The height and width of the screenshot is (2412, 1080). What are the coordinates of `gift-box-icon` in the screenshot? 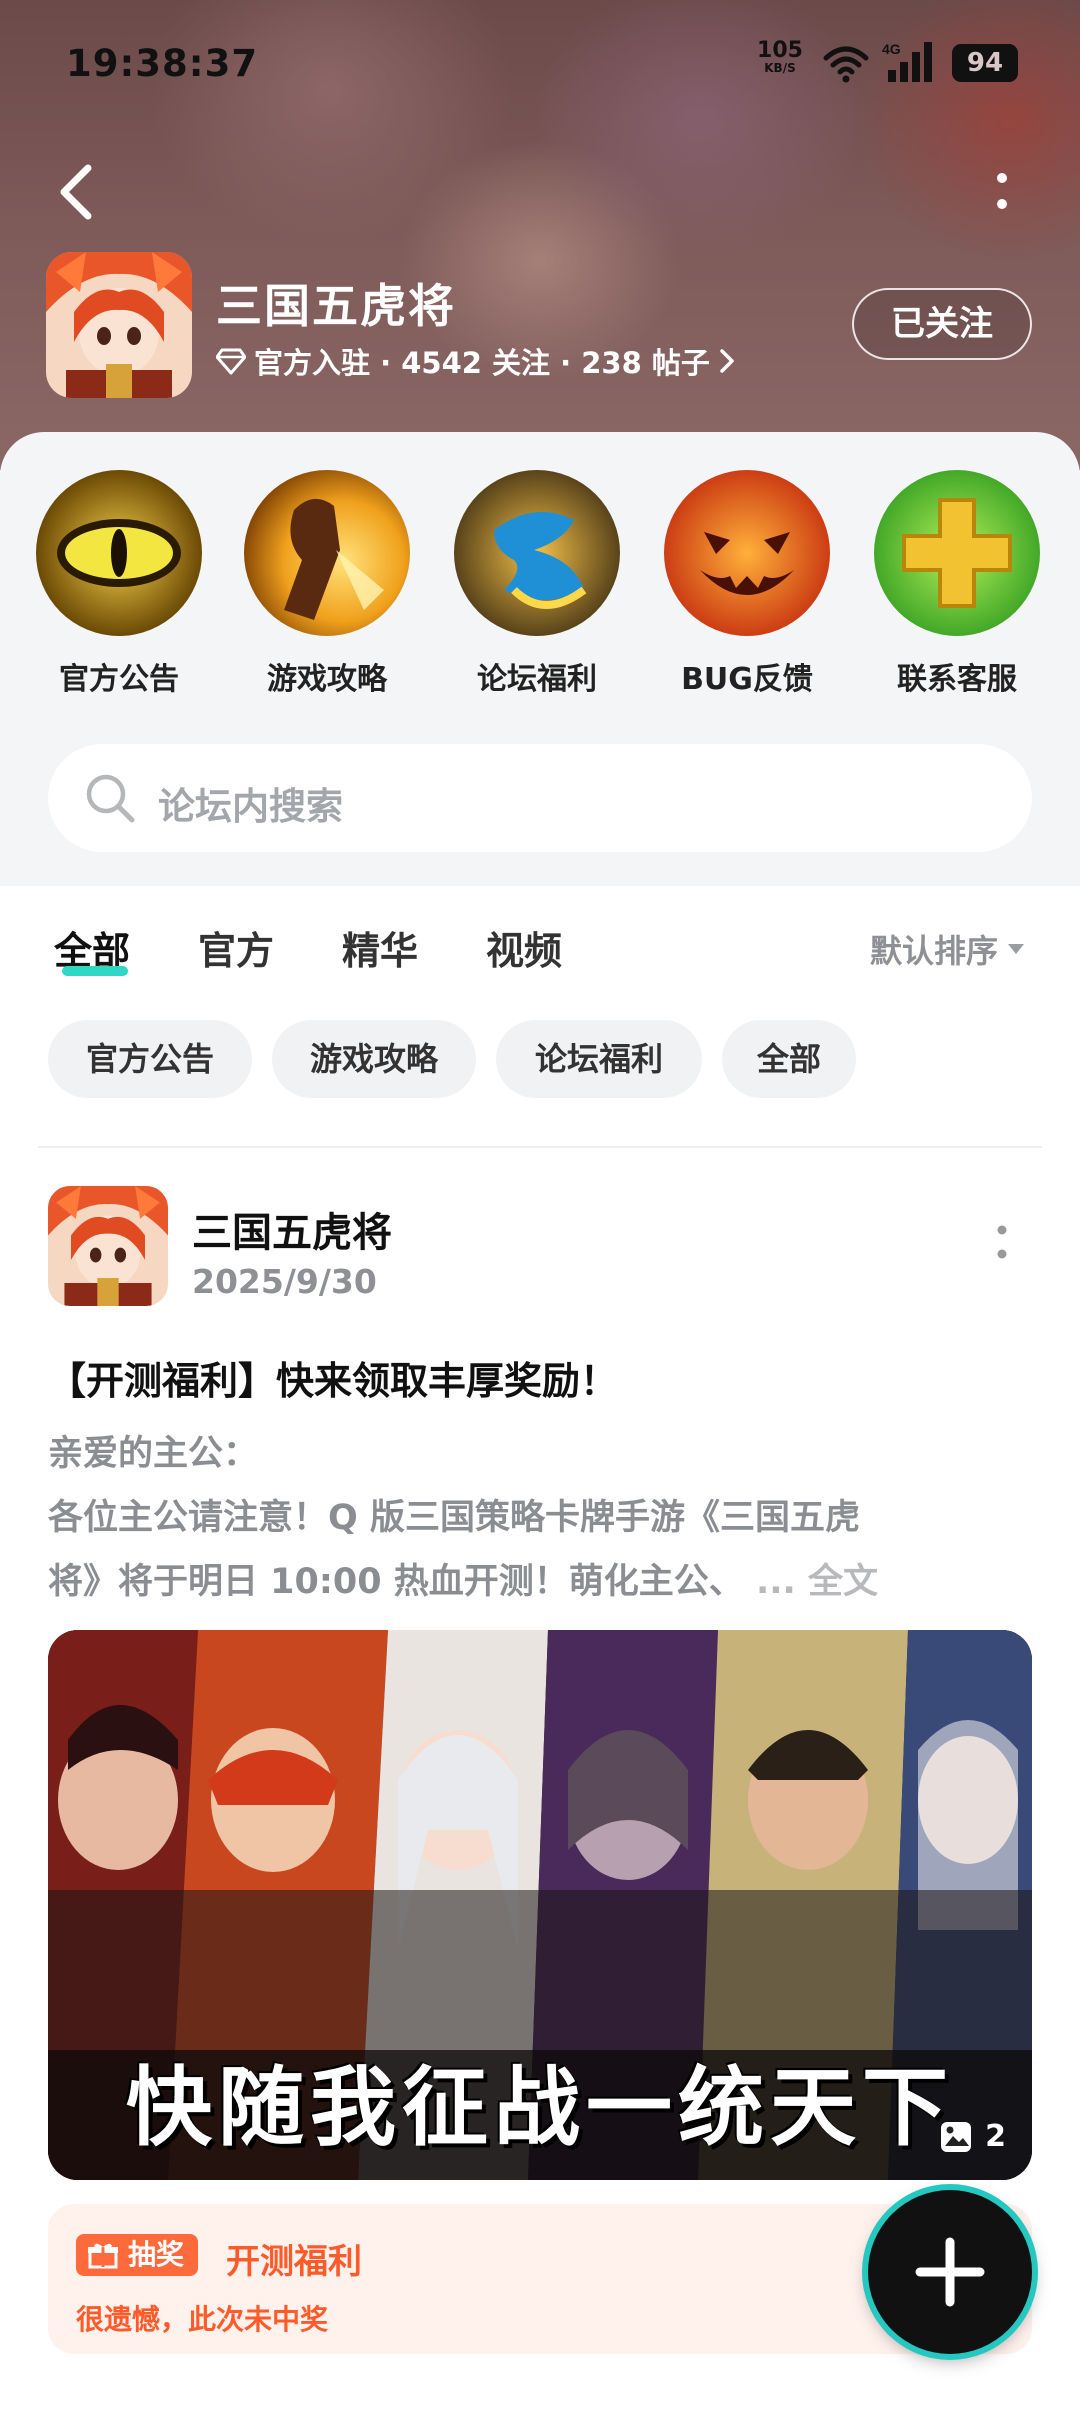 It's located at (103, 2256).